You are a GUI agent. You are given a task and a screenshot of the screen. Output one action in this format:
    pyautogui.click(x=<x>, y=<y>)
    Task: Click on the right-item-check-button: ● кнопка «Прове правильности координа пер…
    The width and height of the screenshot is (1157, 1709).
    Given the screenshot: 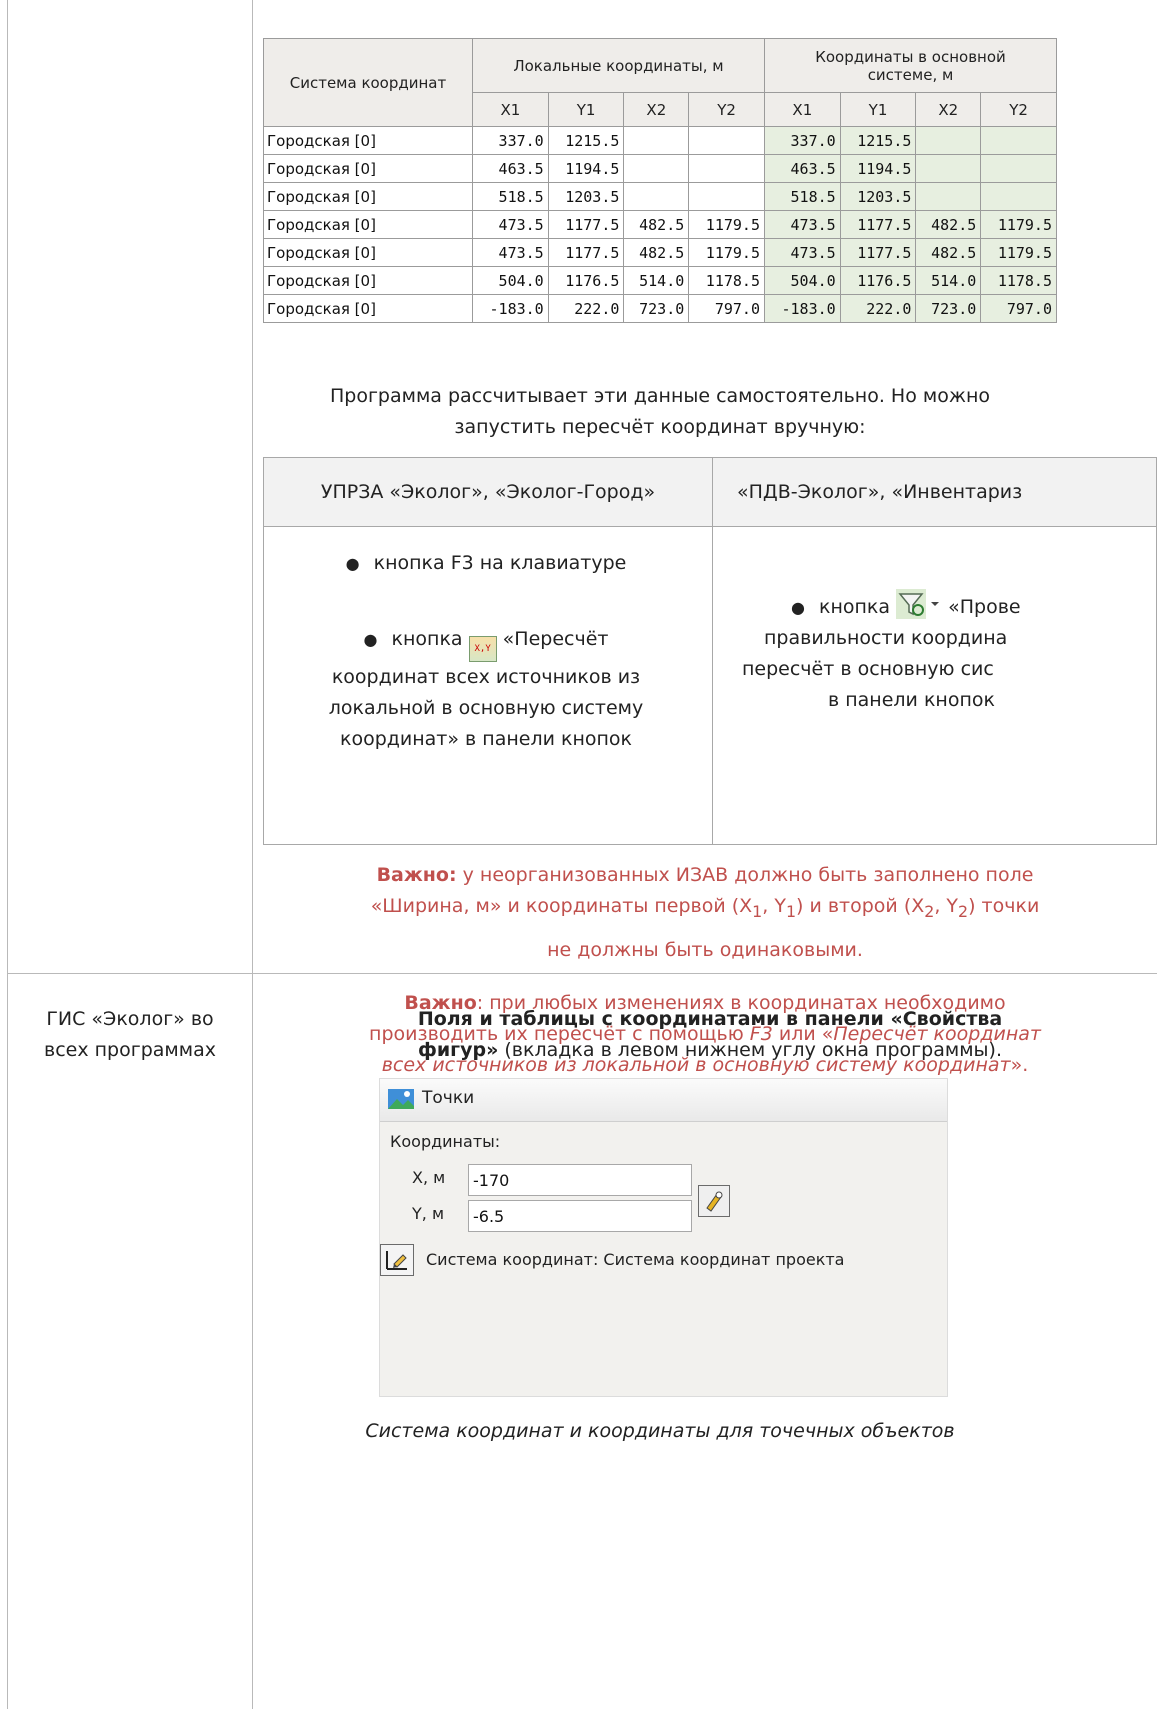 What is the action you would take?
    pyautogui.click(x=933, y=652)
    